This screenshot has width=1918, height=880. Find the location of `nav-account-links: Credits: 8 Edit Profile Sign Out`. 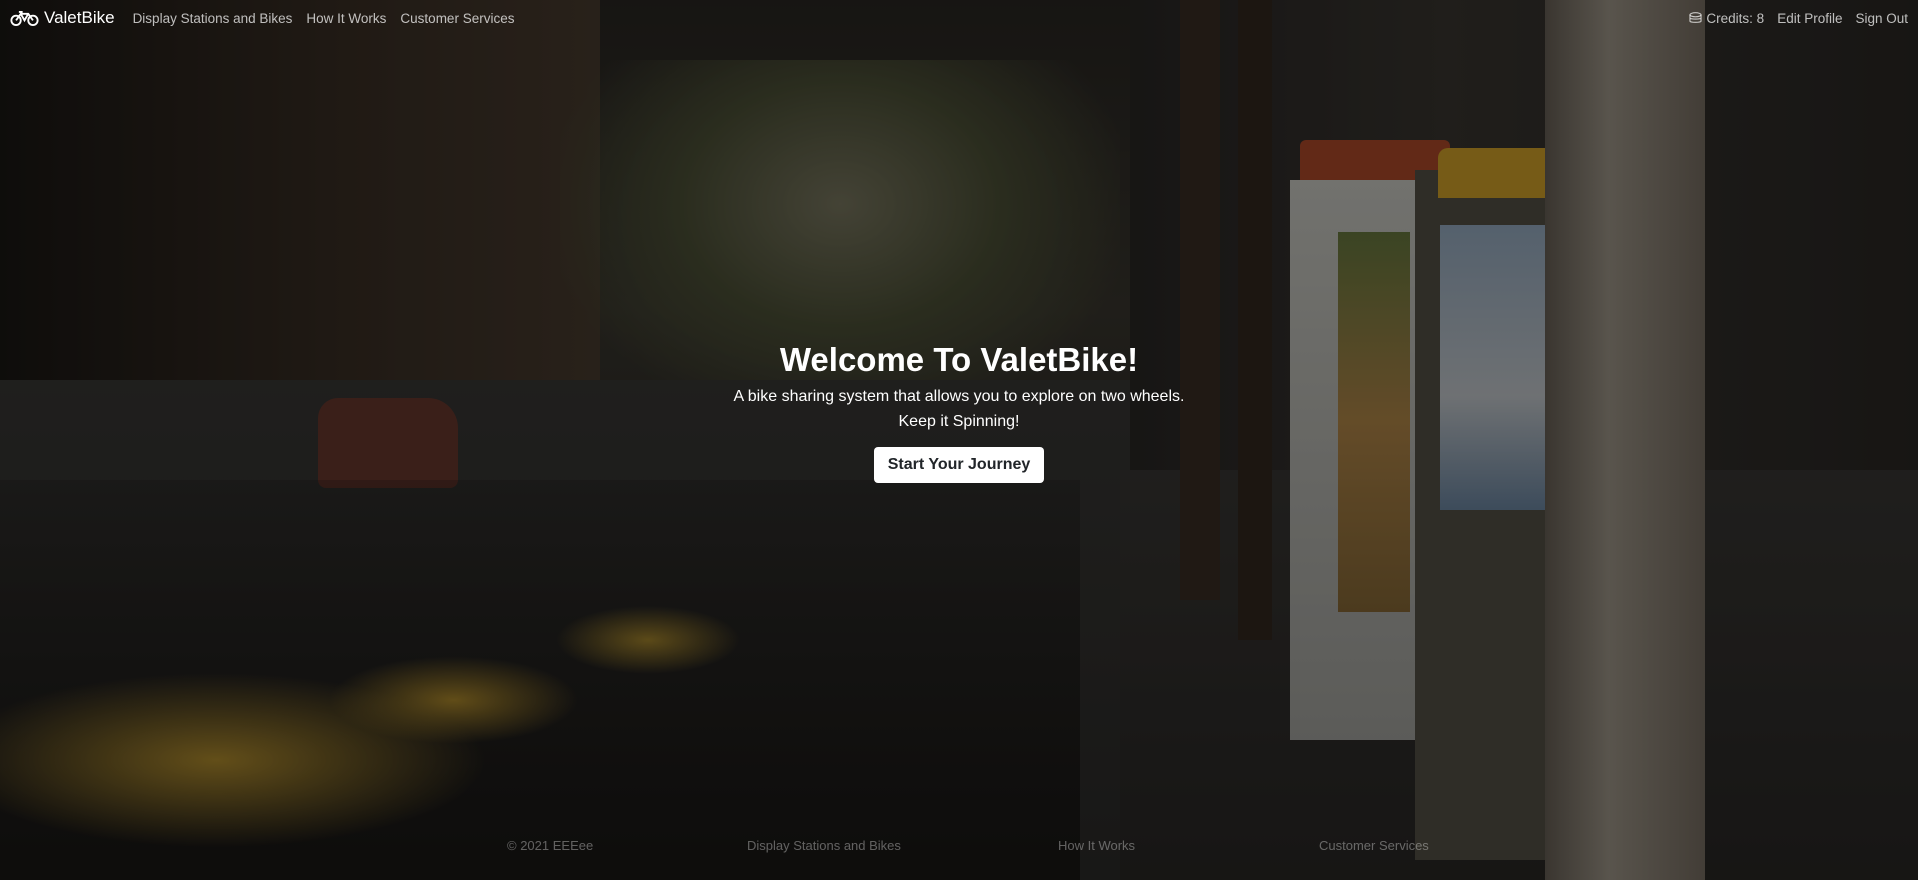

nav-account-links: Credits: 8 Edit Profile Sign Out is located at coordinates (1798, 18).